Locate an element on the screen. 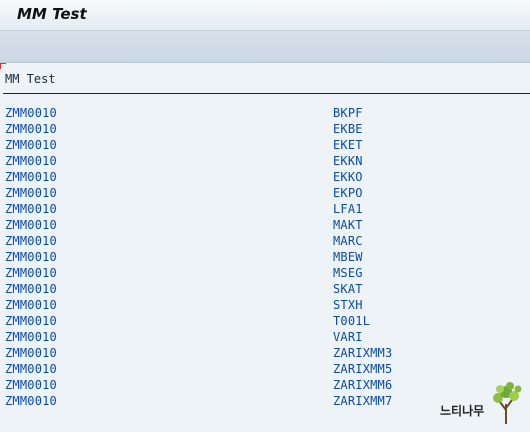 This screenshot has height=432, width=530. table-name: VARI is located at coordinates (348, 337).